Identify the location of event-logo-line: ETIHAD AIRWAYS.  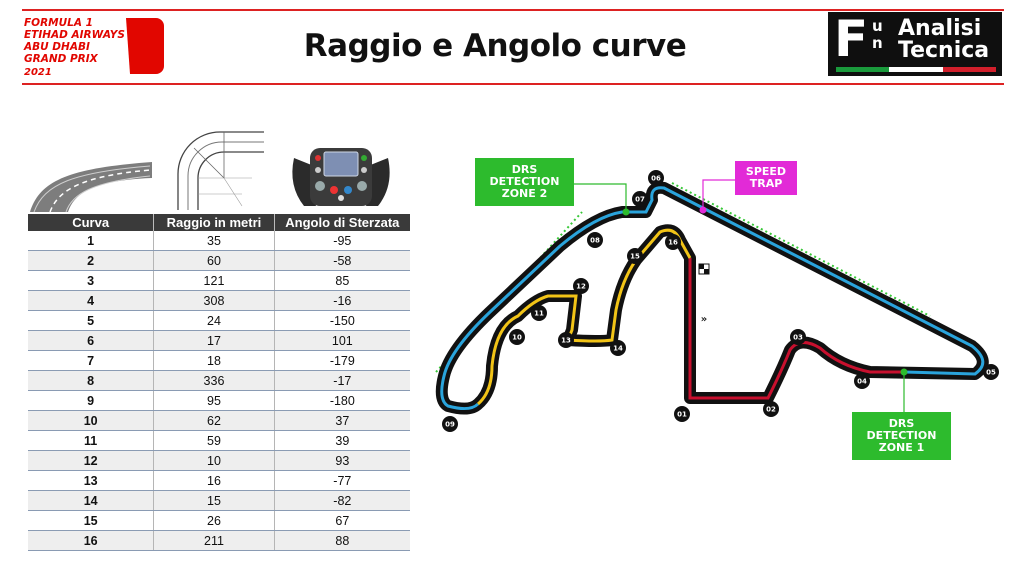
(74, 35).